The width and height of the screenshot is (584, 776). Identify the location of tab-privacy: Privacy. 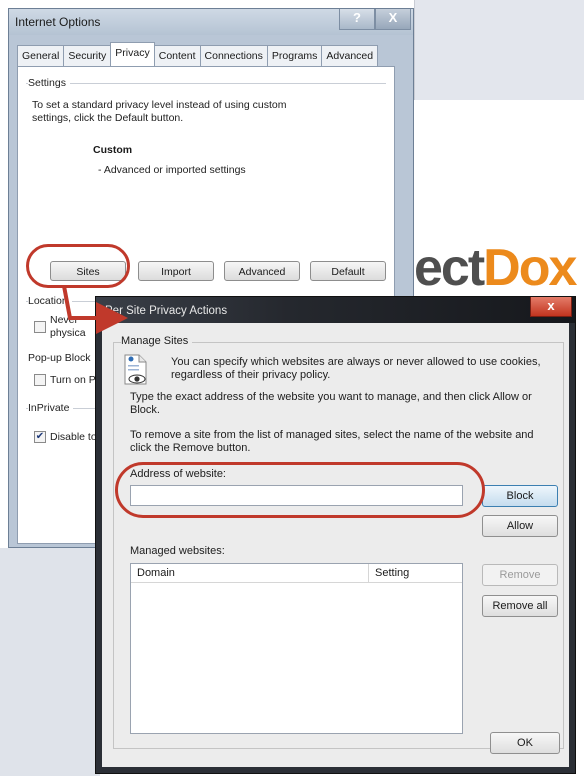
(132, 54).